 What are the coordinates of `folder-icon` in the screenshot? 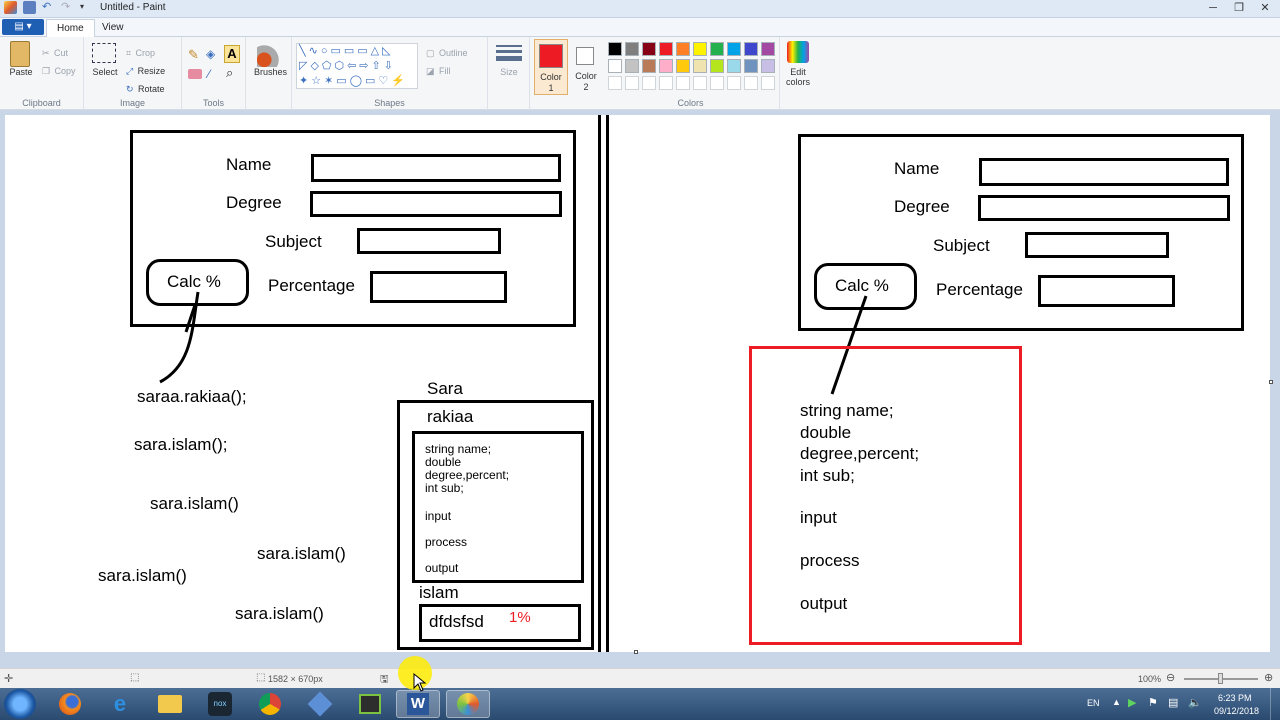 It's located at (170, 704).